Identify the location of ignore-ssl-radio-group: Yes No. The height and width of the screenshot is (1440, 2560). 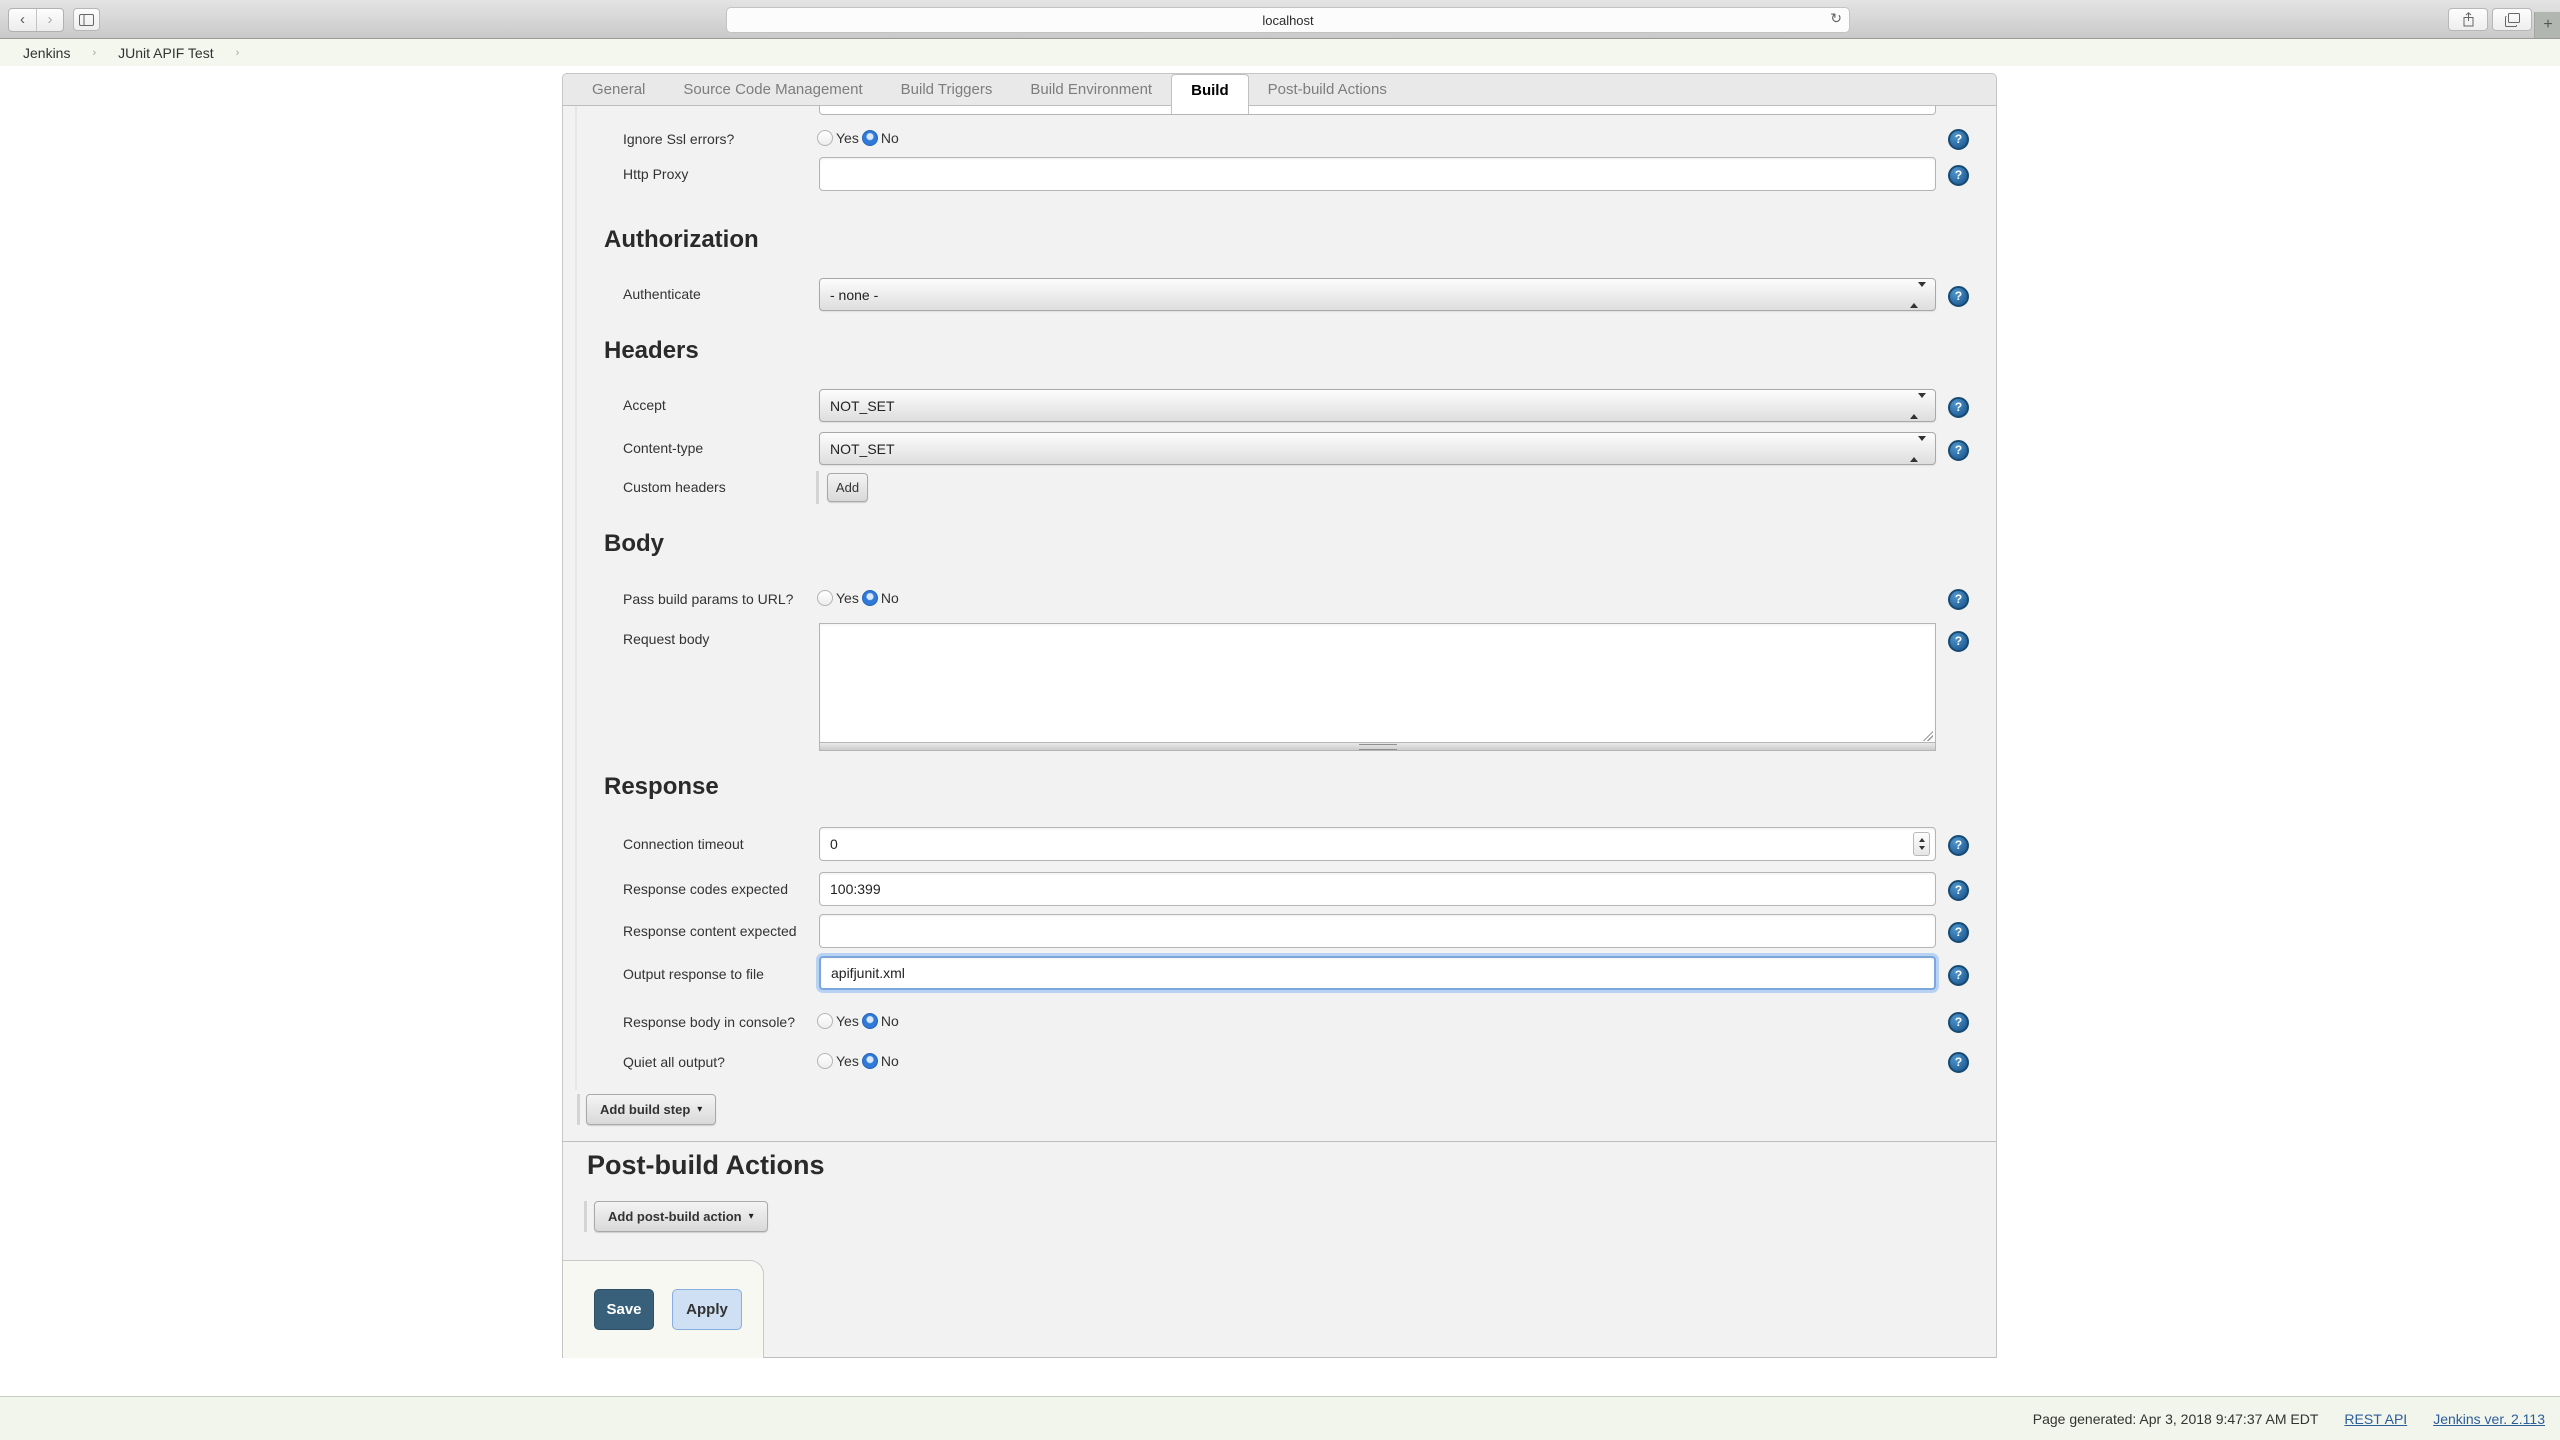
(859, 138).